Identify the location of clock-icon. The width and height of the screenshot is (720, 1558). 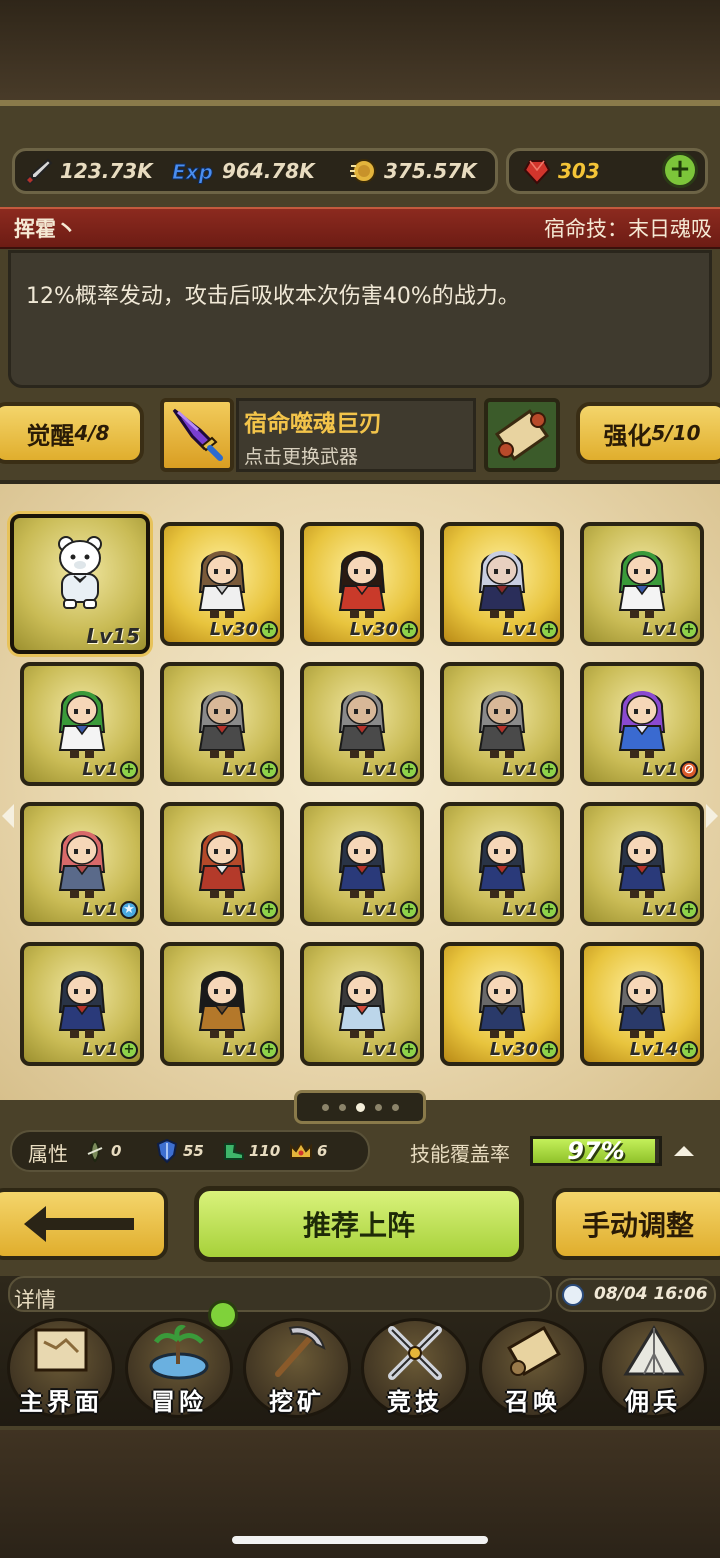
(573, 1295).